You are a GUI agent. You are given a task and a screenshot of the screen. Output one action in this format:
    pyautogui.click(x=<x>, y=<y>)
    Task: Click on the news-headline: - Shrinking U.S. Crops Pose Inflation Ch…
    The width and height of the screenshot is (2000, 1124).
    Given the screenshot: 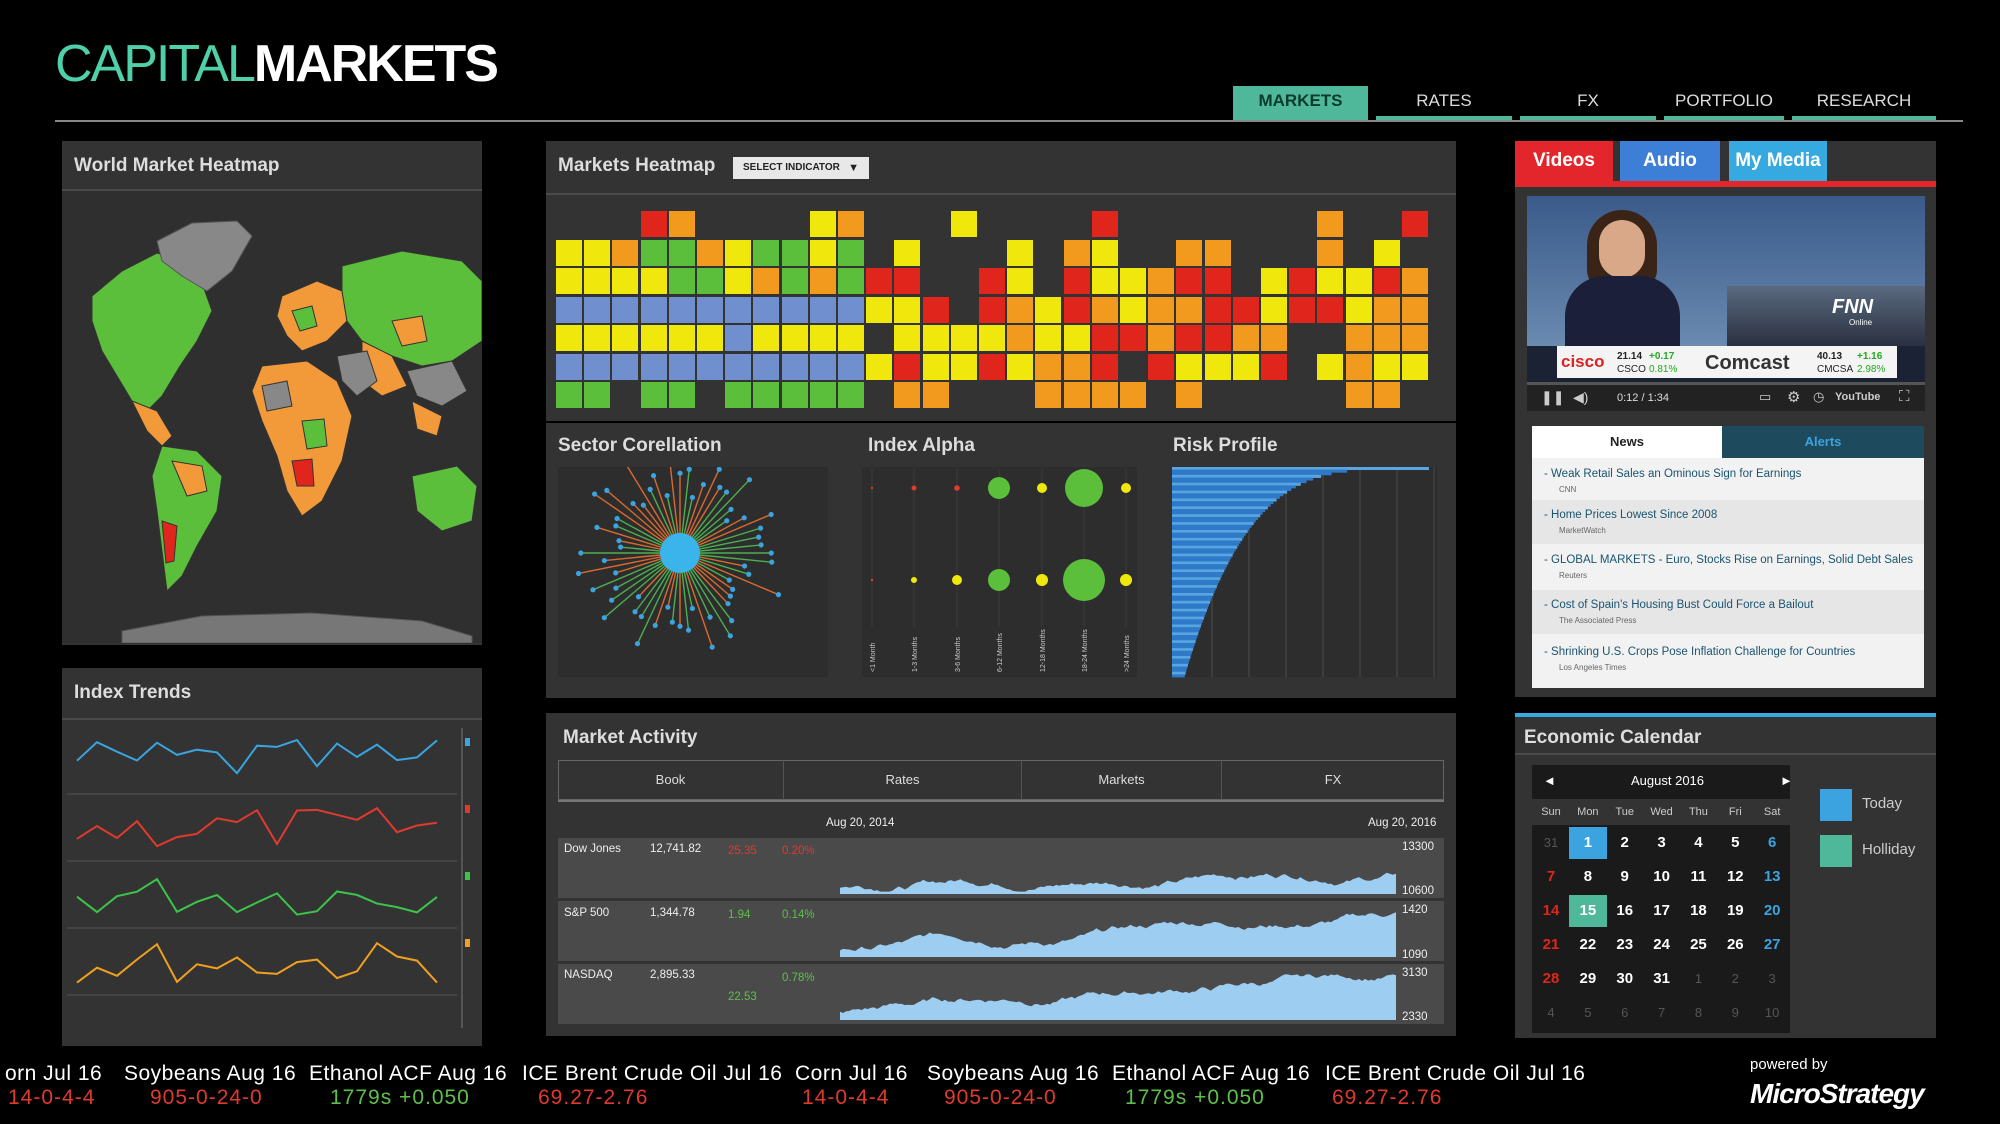 What is the action you would take?
    pyautogui.click(x=1699, y=652)
    